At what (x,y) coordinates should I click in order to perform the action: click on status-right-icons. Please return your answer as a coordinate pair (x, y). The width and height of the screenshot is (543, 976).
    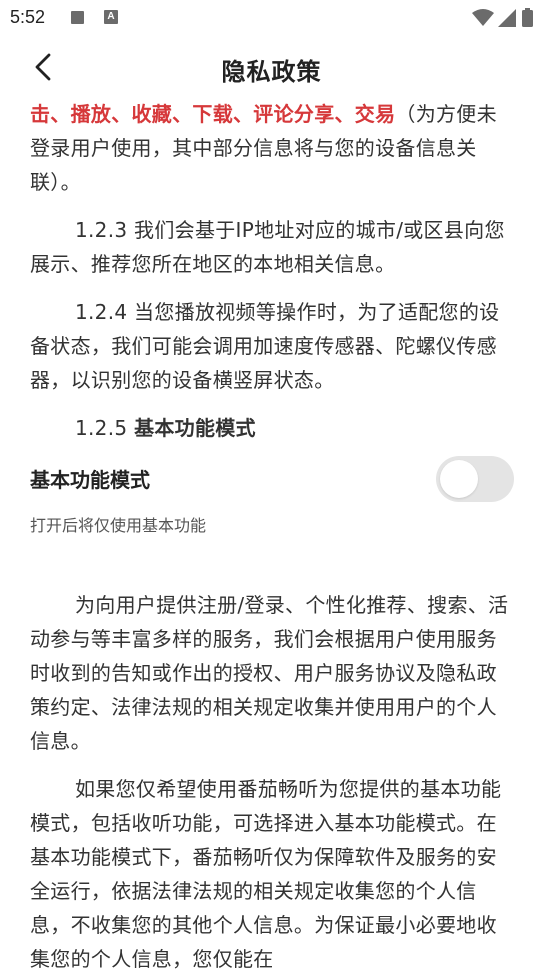
    Looking at the image, I should click on (502, 17).